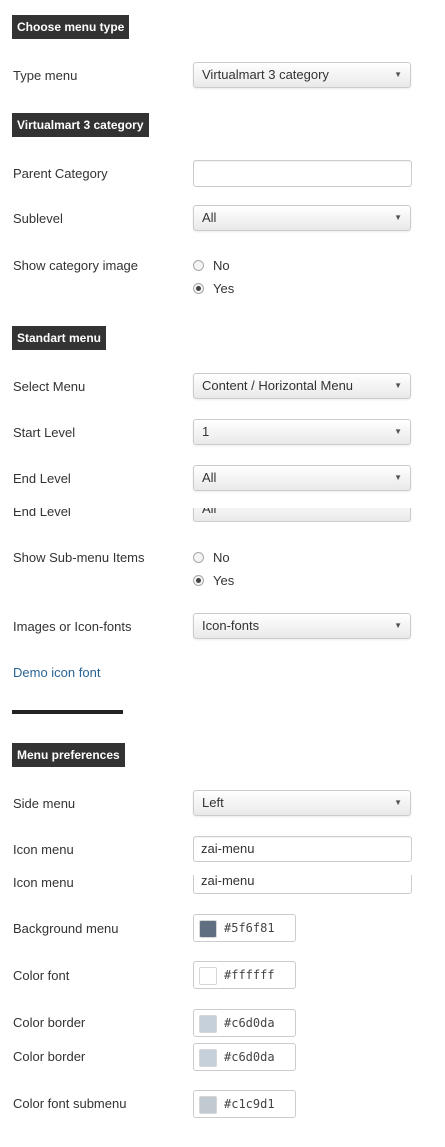 This screenshot has height=1147, width=445. Describe the element at coordinates (44, 432) in the screenshot. I see `start-level-label: Start Level` at that location.